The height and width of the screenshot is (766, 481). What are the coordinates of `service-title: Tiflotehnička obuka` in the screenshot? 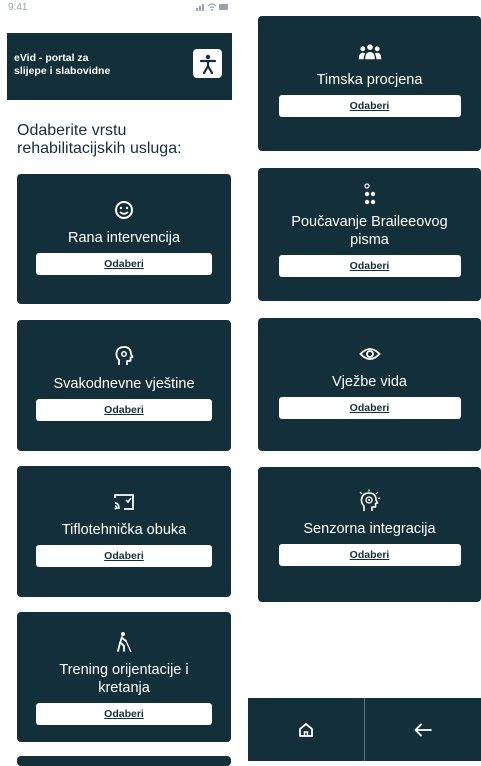 It's located at (124, 530).